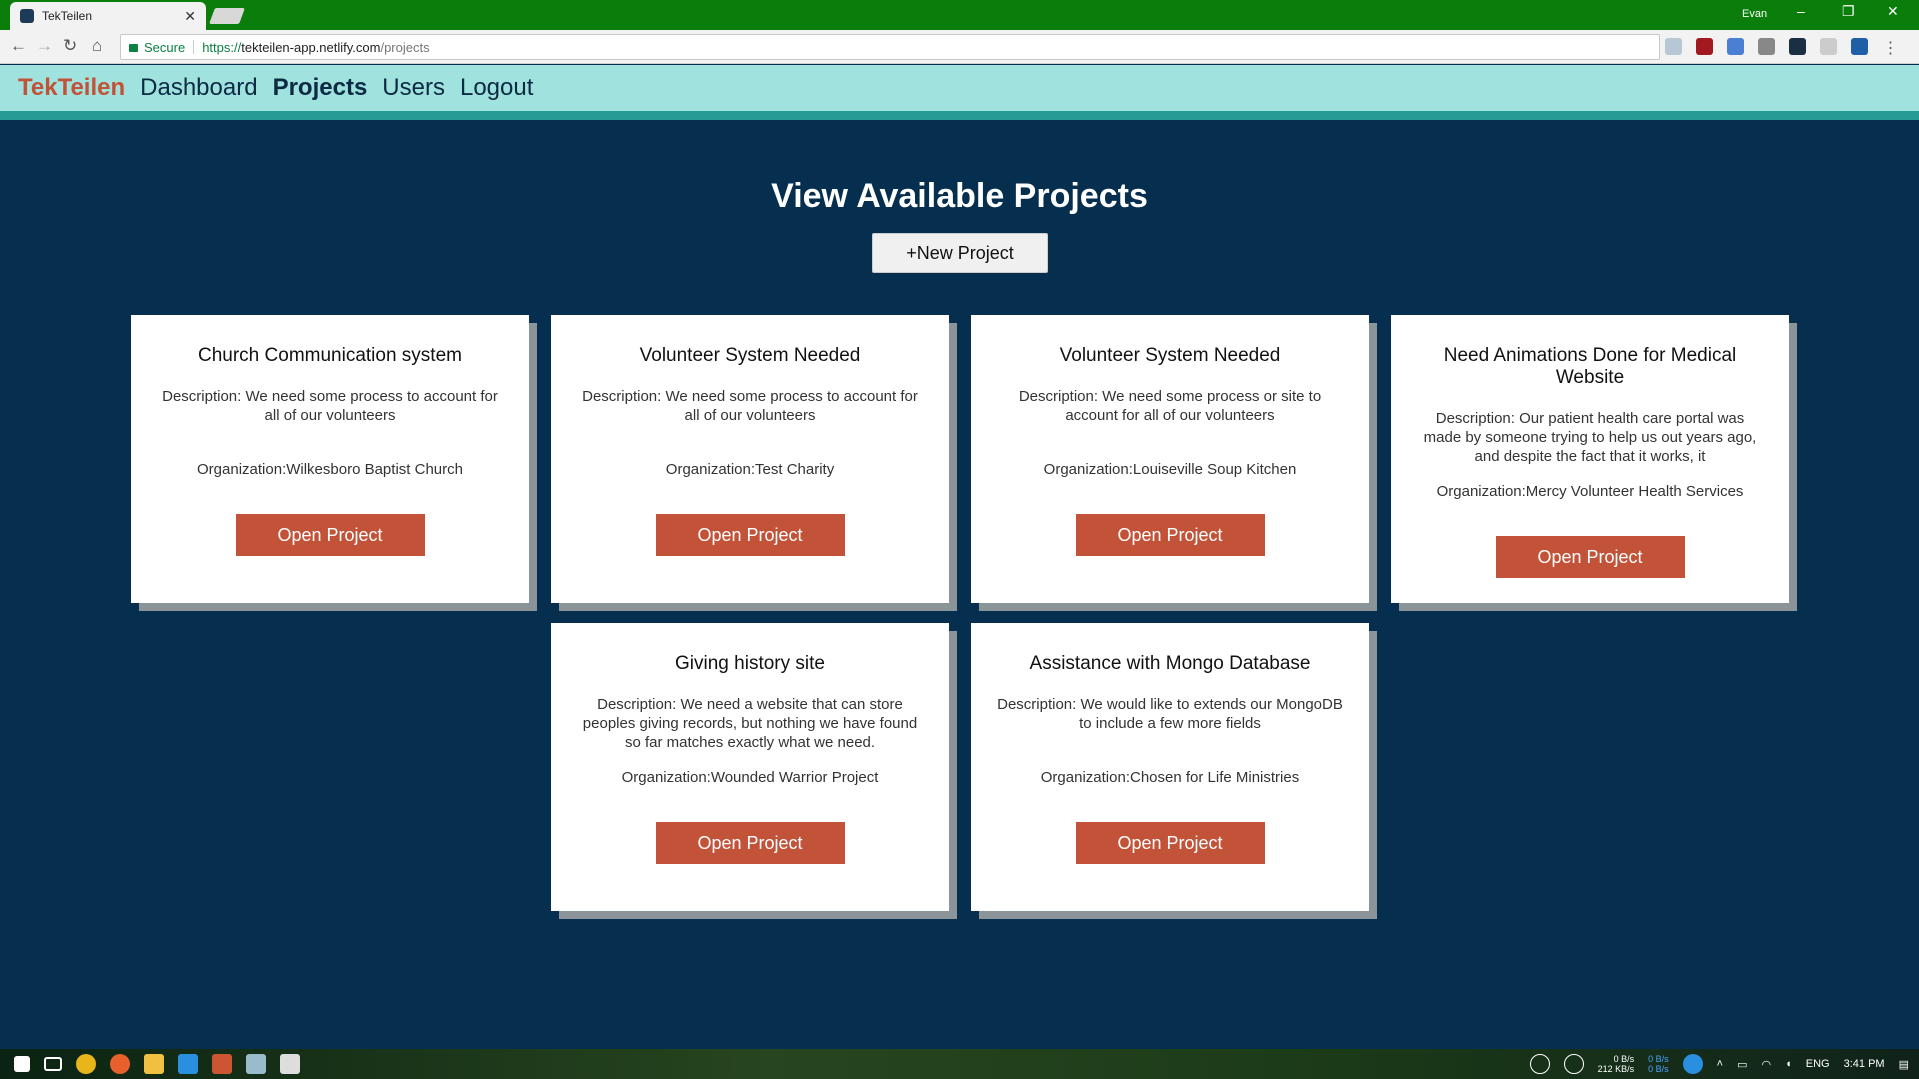 Image resolution: width=1919 pixels, height=1079 pixels. What do you see at coordinates (97, 46) in the screenshot?
I see `home-icon: ⌂` at bounding box center [97, 46].